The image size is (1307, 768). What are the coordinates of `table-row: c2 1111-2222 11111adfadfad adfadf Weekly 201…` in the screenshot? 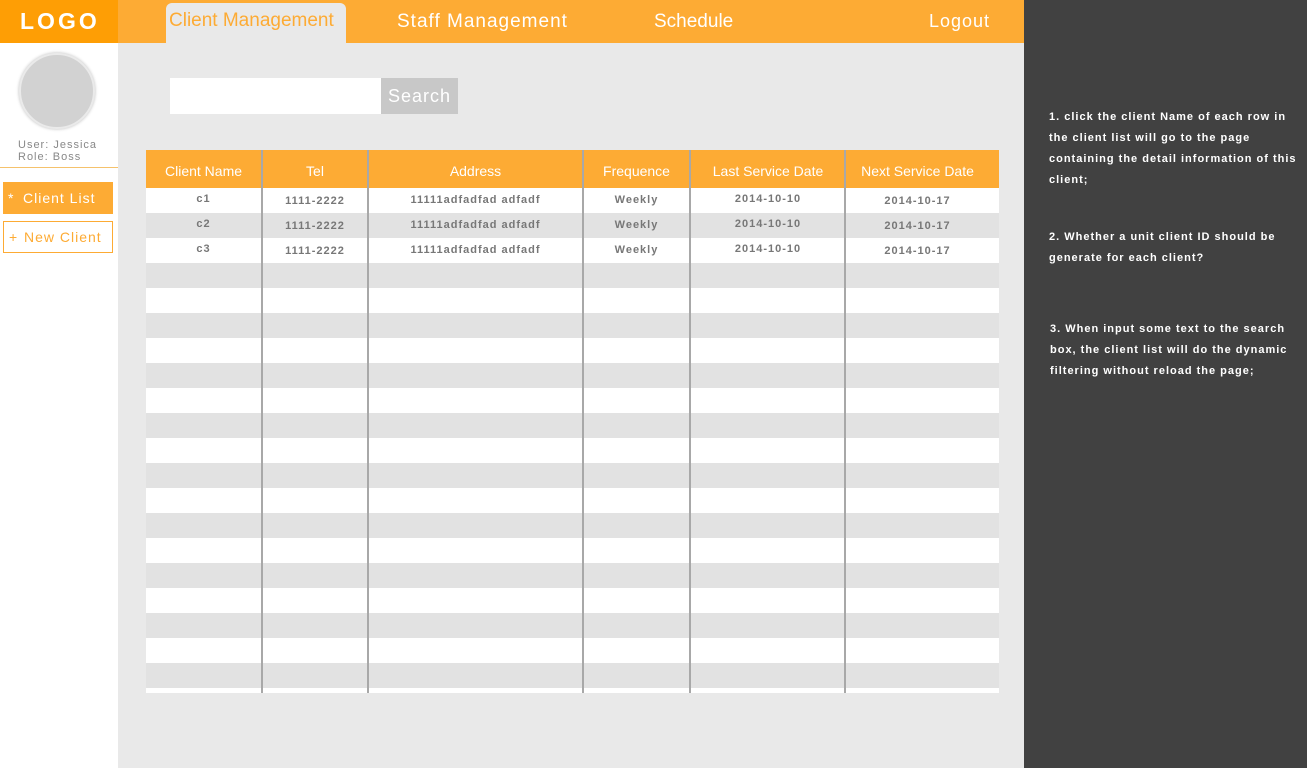 It's located at (572, 225).